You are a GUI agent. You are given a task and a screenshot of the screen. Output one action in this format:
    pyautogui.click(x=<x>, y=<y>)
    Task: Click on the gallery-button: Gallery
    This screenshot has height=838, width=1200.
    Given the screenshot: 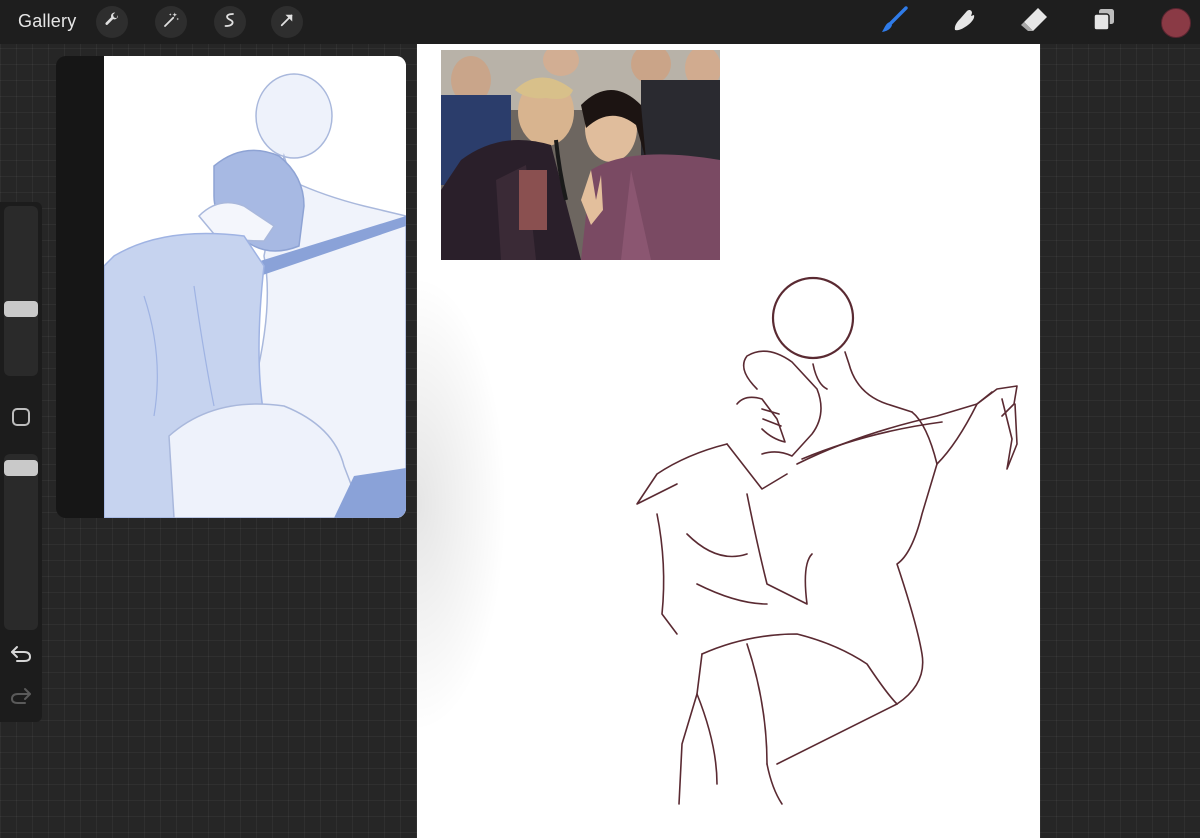 What is the action you would take?
    pyautogui.click(x=47, y=21)
    